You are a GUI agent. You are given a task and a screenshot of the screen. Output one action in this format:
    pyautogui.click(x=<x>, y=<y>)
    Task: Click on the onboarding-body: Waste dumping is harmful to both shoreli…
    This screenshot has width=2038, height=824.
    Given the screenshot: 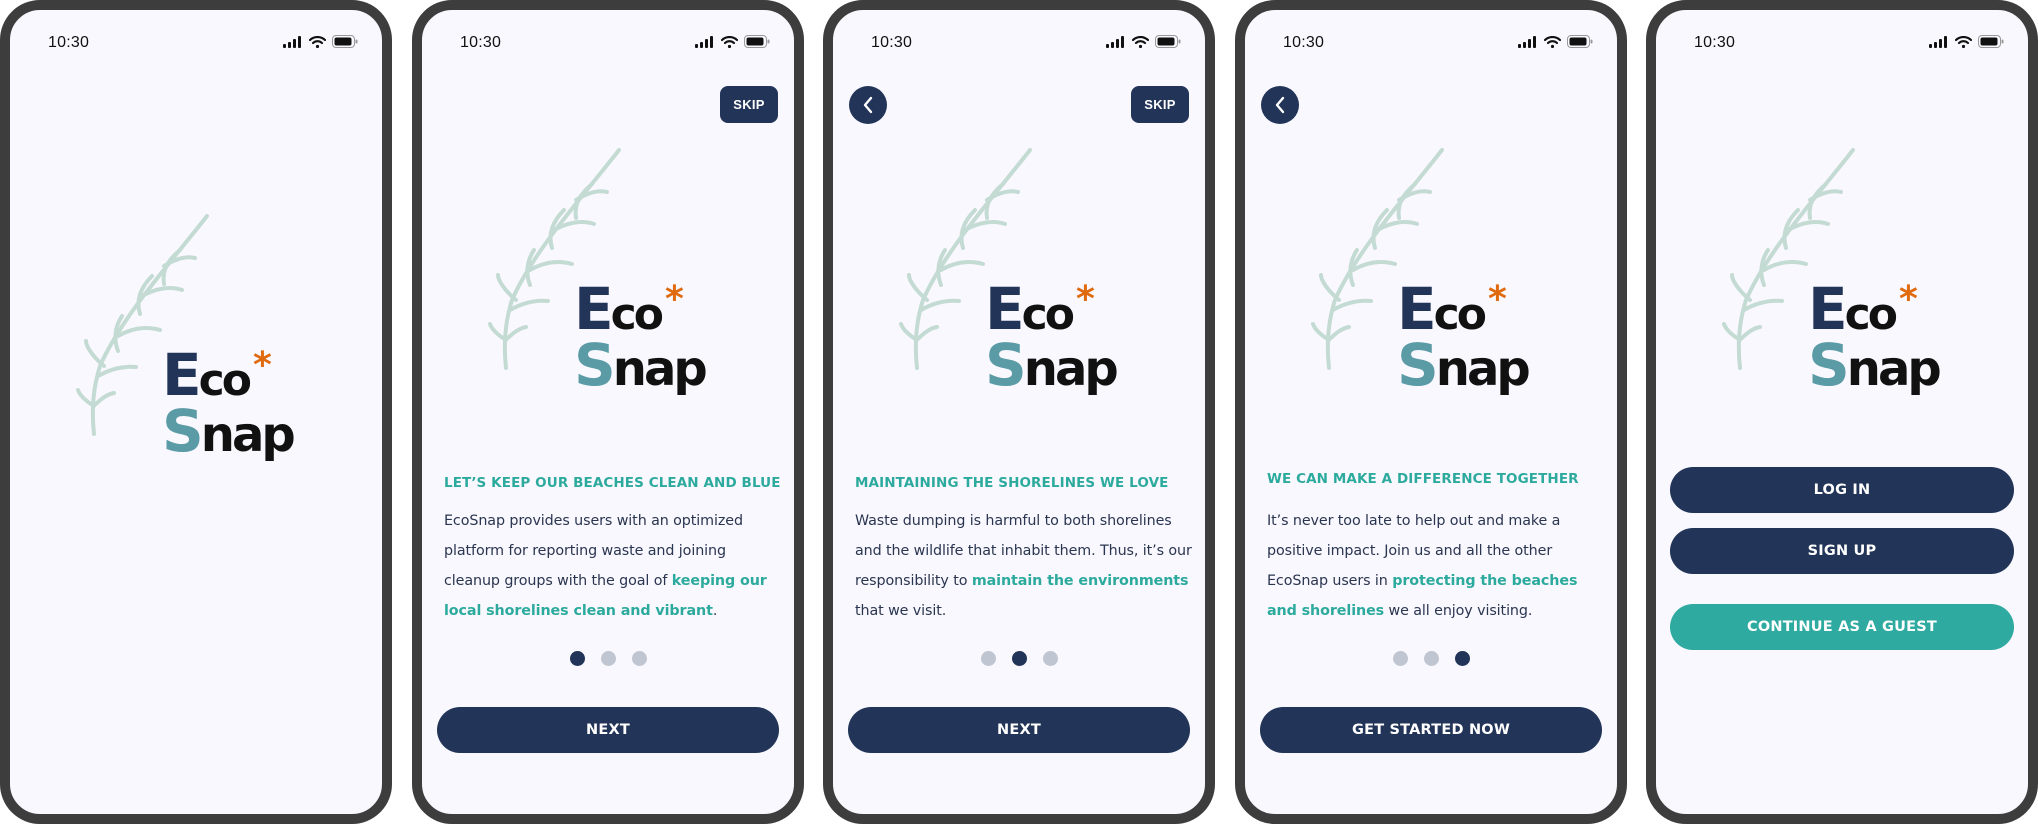 What is the action you would take?
    pyautogui.click(x=1023, y=566)
    